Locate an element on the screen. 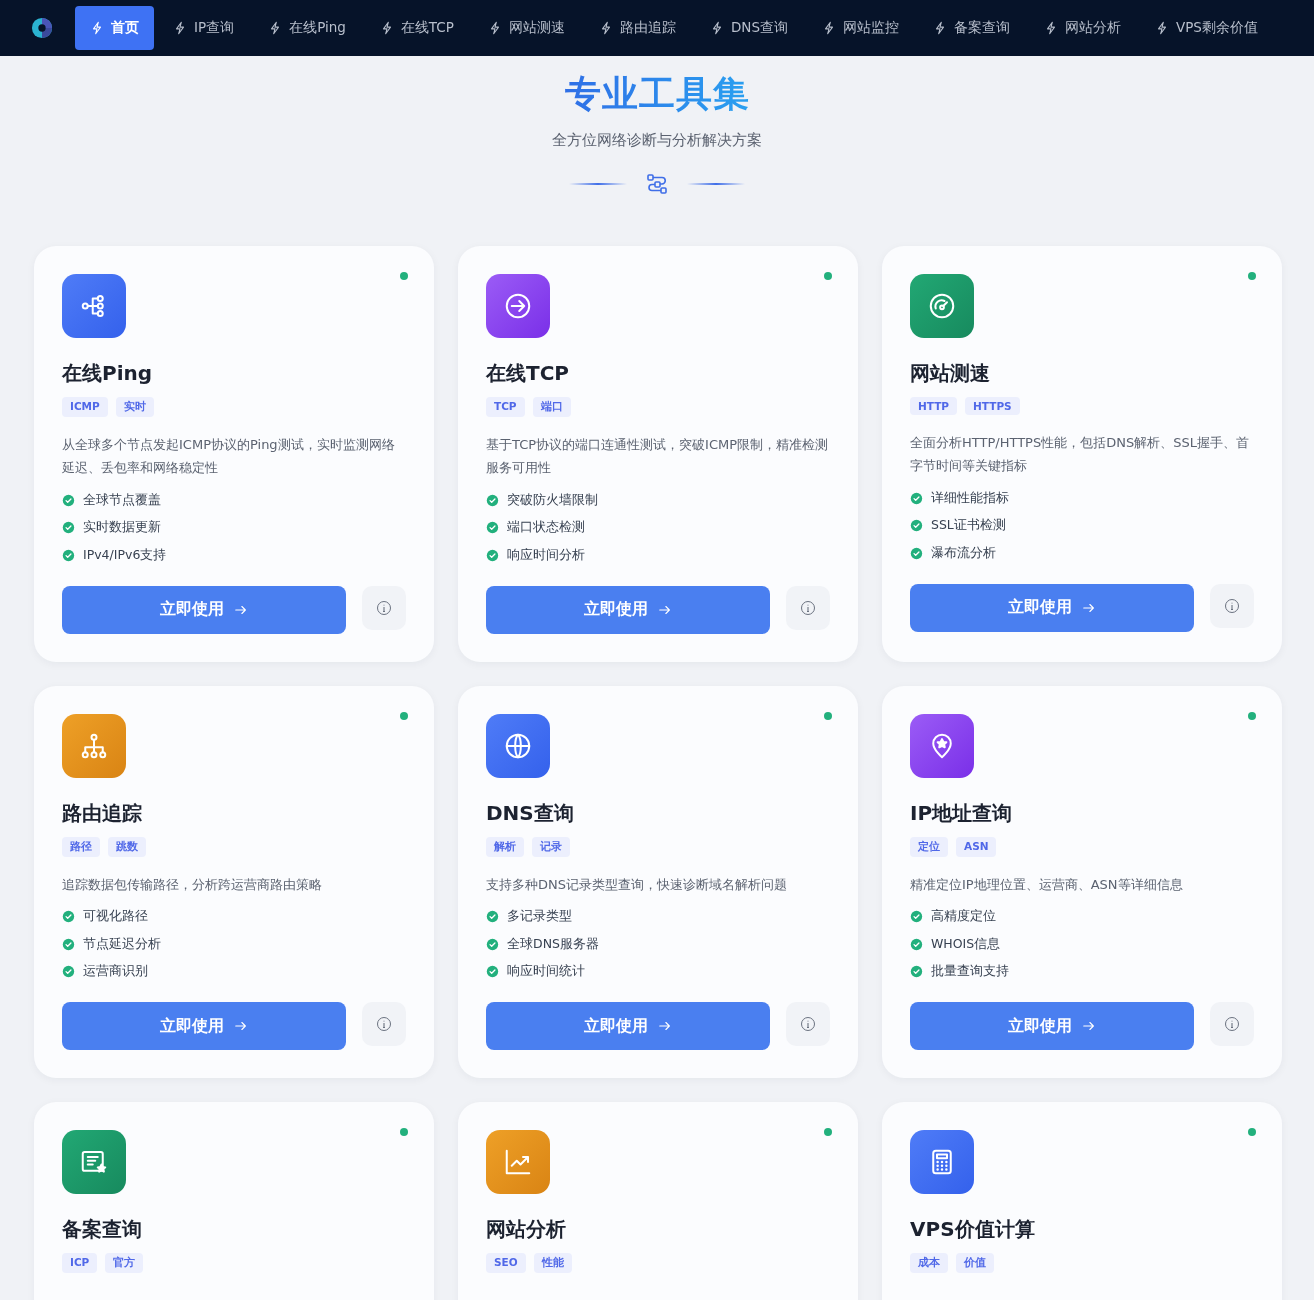 The width and height of the screenshot is (1314, 1300). nav-link: 路由追踪 is located at coordinates (637, 28).